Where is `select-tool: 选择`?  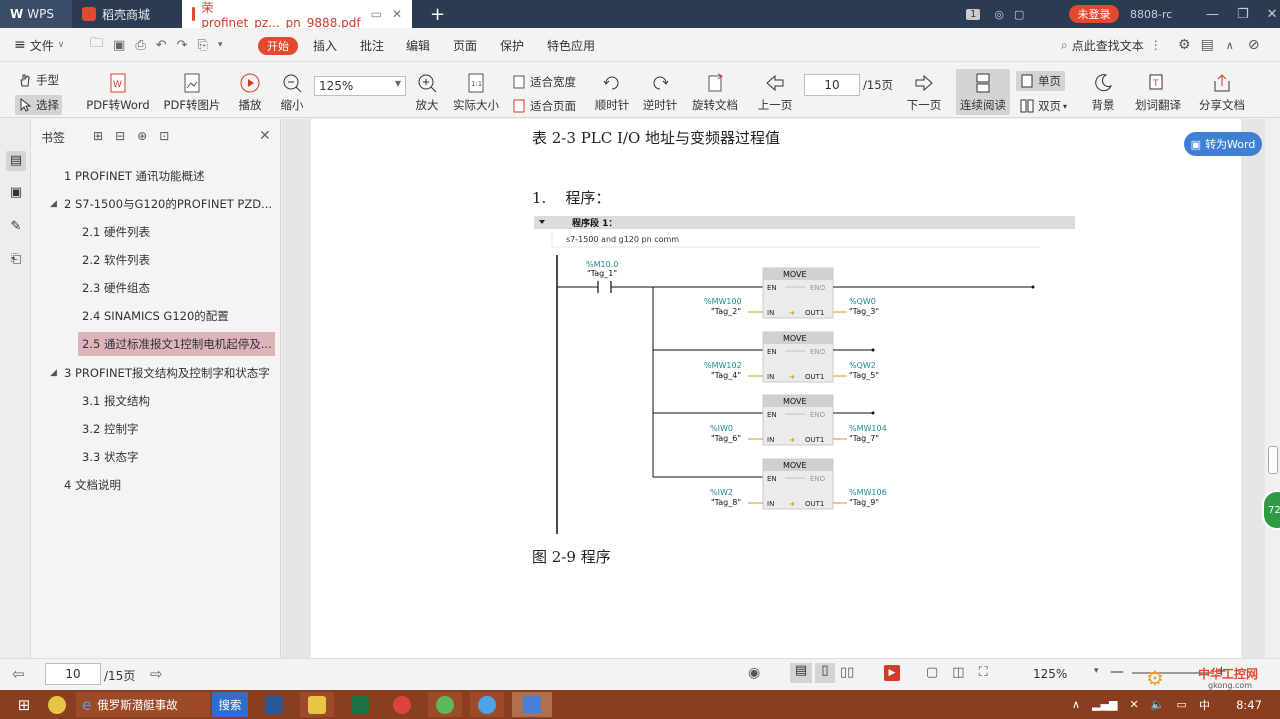
select-tool: 选择 is located at coordinates (38, 105).